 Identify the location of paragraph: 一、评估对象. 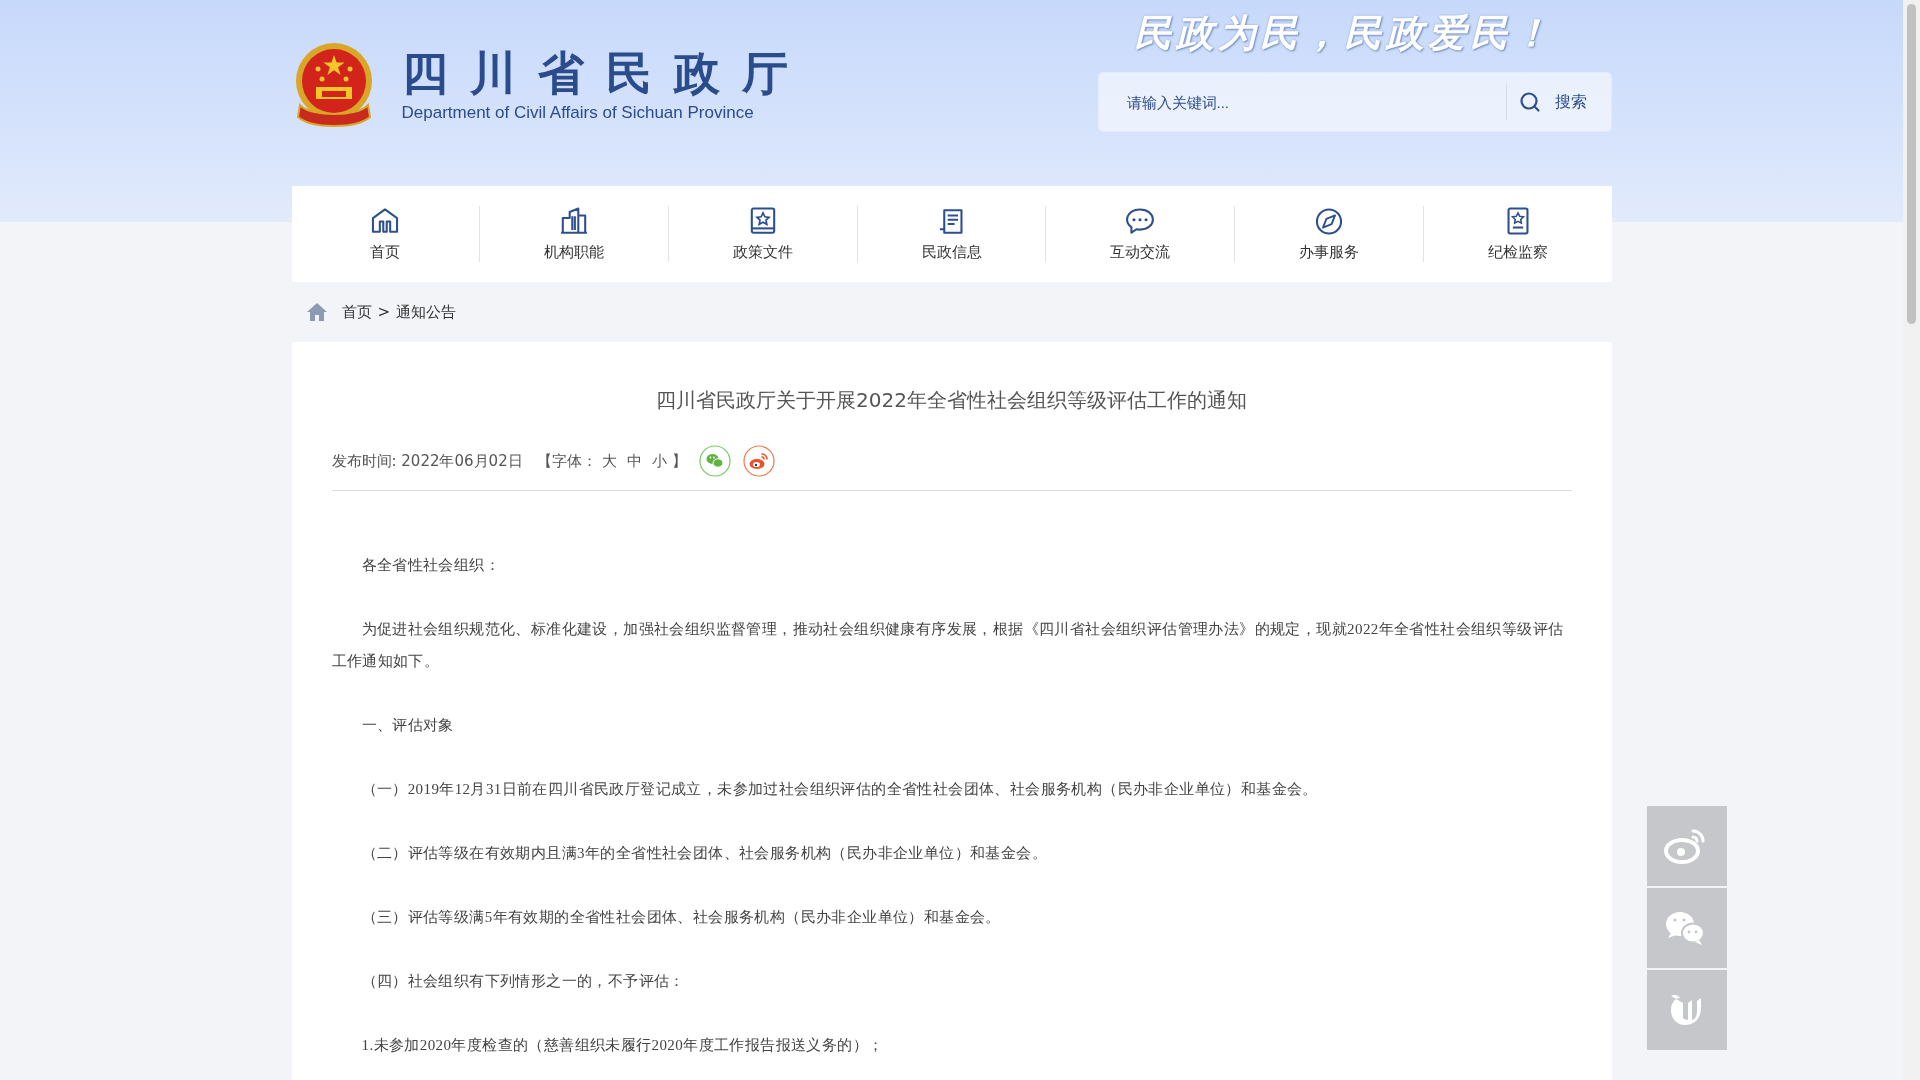
(407, 725).